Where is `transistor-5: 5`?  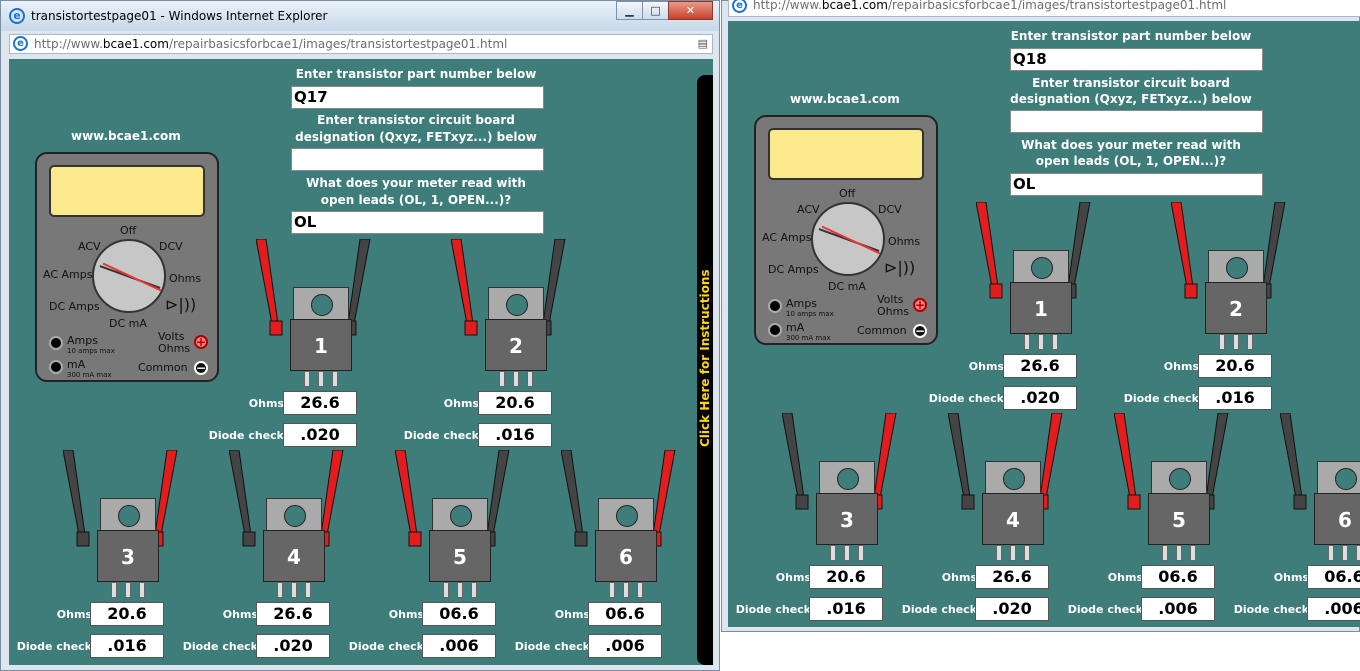
transistor-5: 5 is located at coordinates (1179, 511).